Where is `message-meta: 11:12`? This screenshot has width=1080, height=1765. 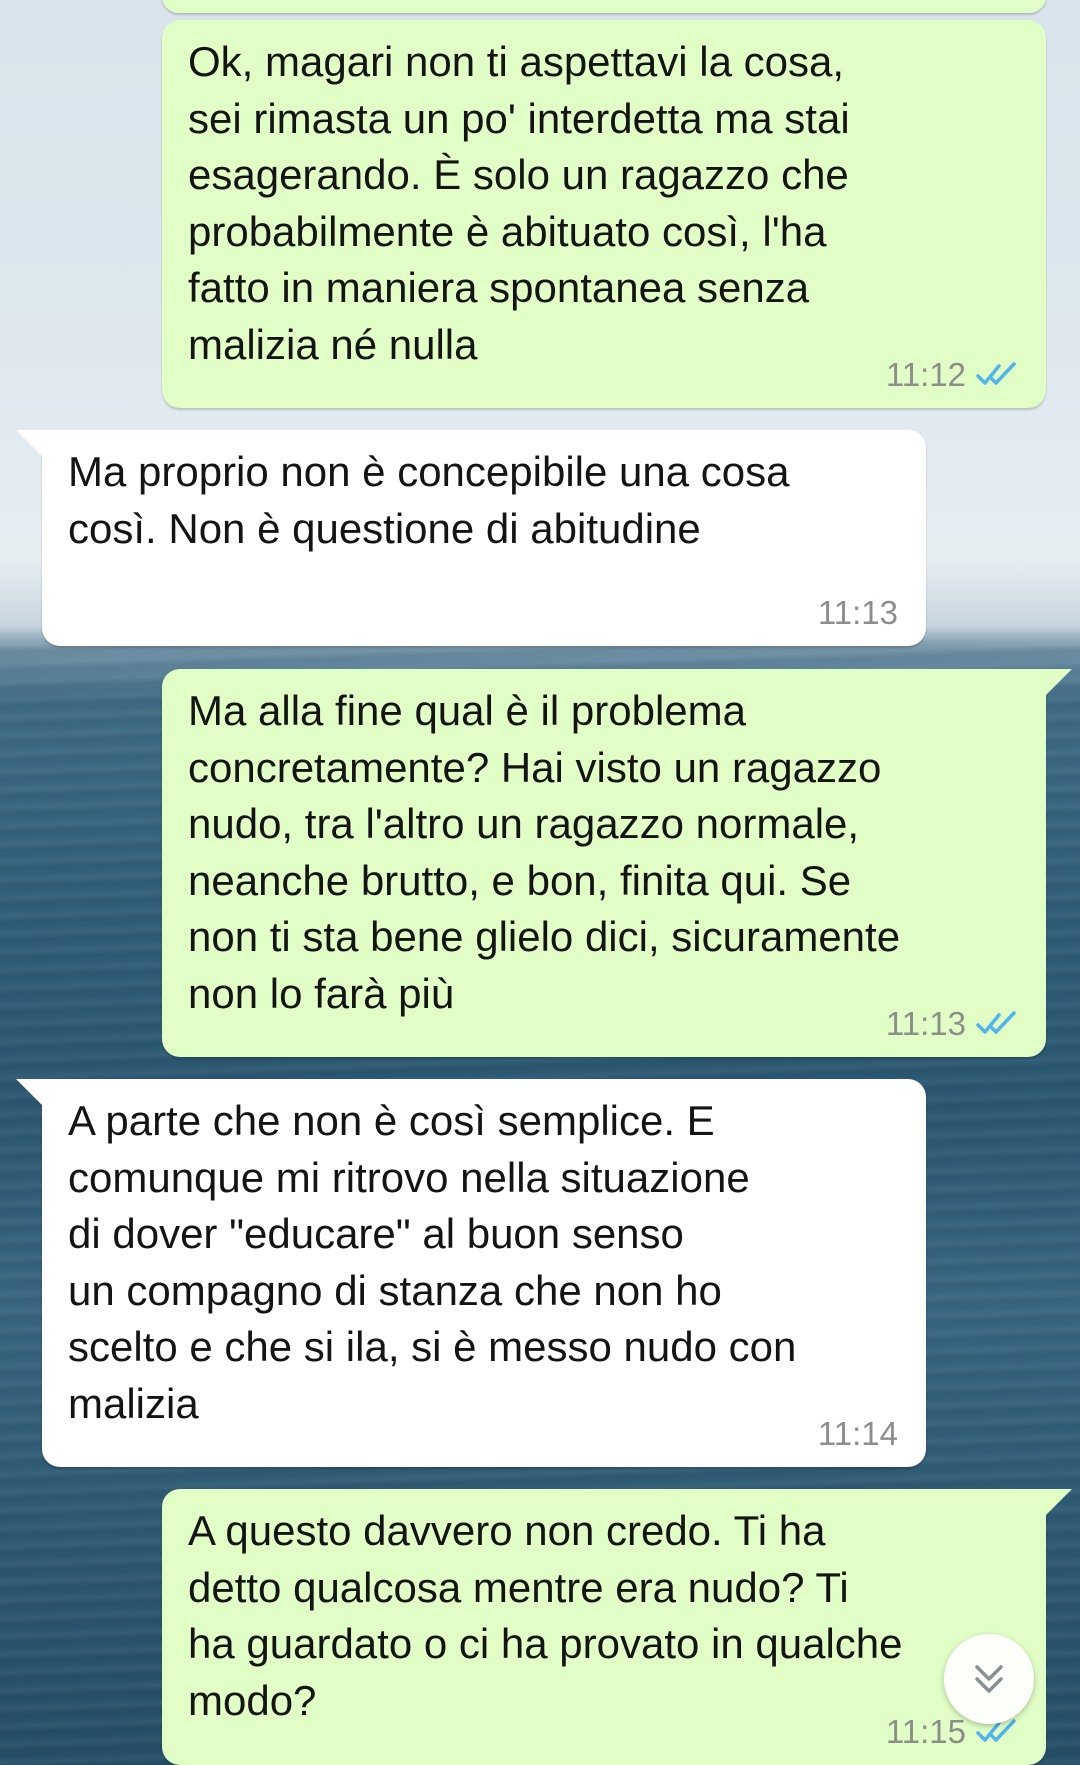 message-meta: 11:12 is located at coordinates (954, 375).